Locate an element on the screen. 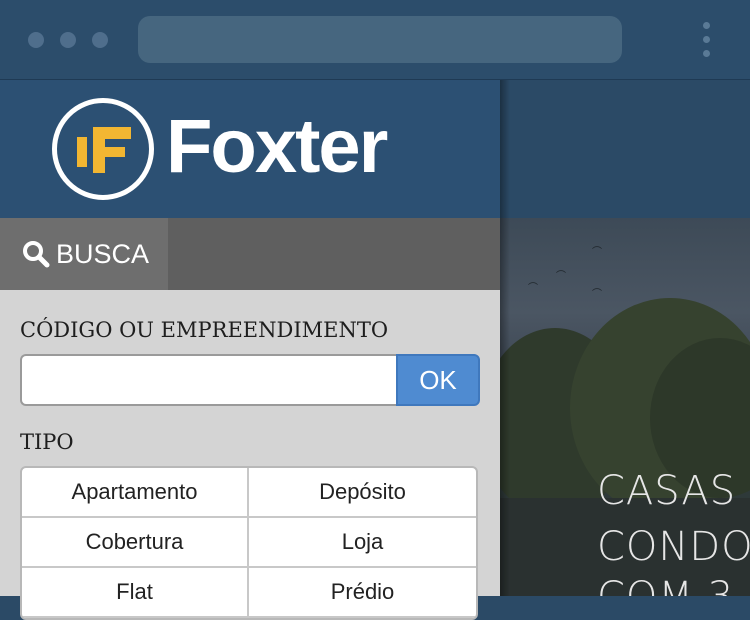  logo-header: Foxter is located at coordinates (250, 149).